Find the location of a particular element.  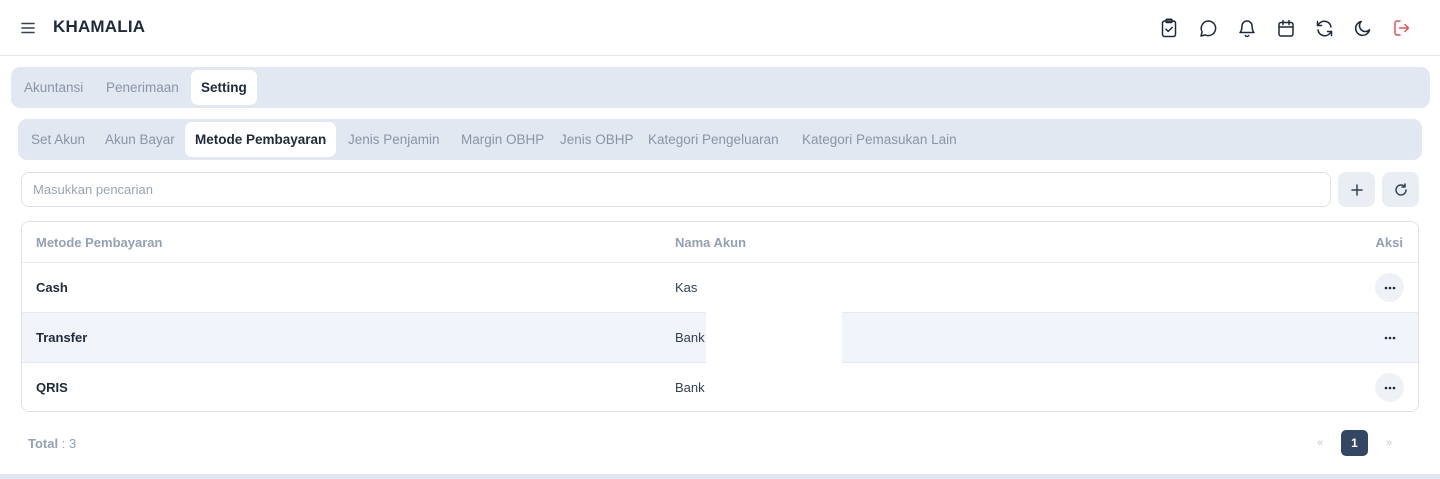

tab-penerimaan: Penerimaan is located at coordinates (142, 87).